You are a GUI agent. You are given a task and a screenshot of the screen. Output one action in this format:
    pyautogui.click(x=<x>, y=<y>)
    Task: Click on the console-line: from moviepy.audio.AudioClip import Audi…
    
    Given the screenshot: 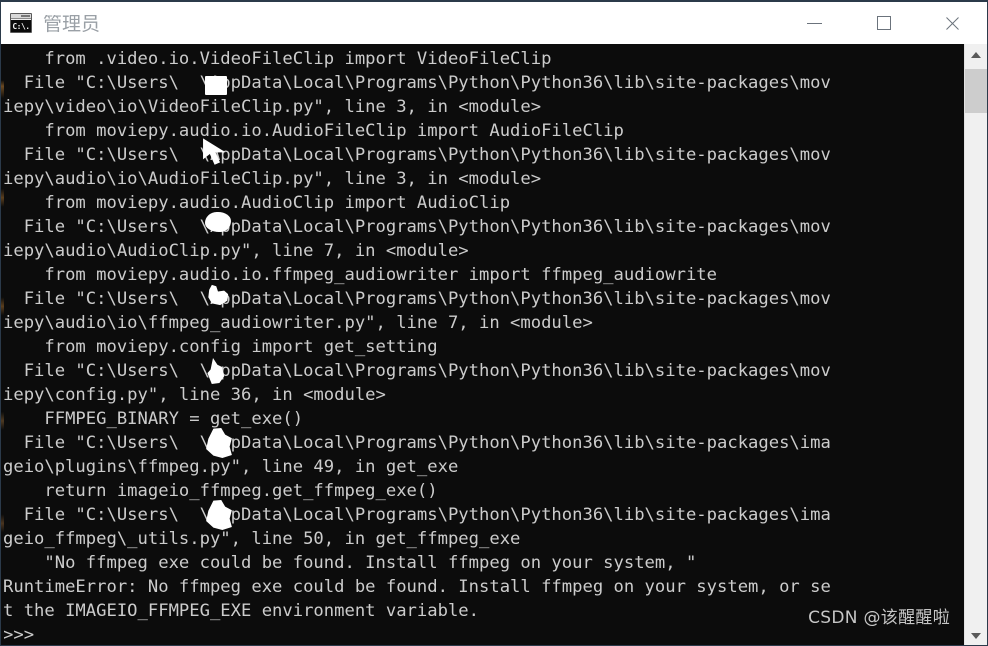 What is the action you would take?
    pyautogui.click(x=257, y=203)
    